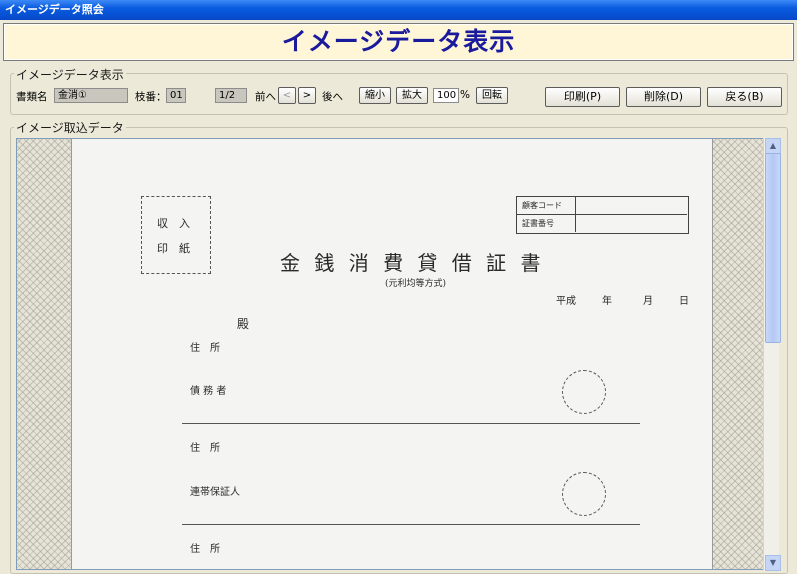 The image size is (797, 574). What do you see at coordinates (542, 205) in the screenshot?
I see `customer-code-label: 顧客コード` at bounding box center [542, 205].